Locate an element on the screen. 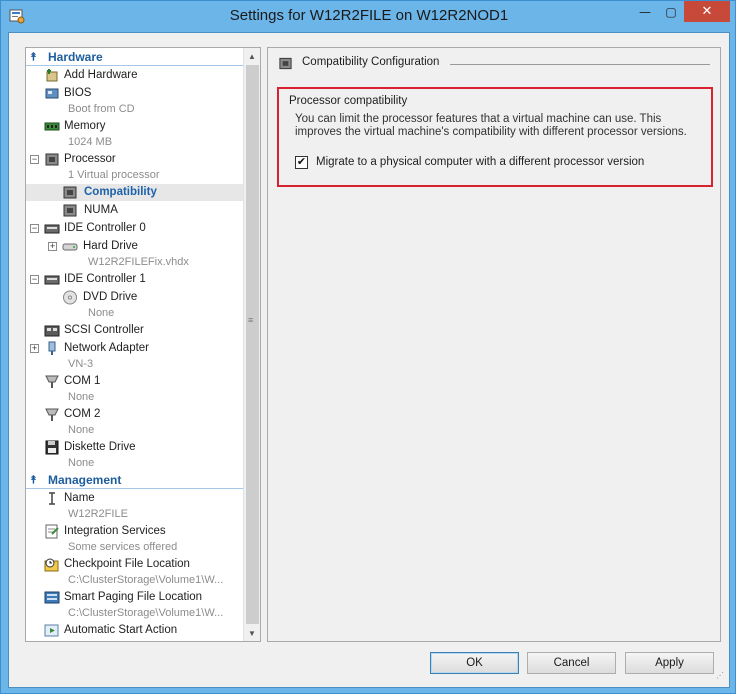 This screenshot has height=694, width=736. scroll-down-arrow-icon: ▼ is located at coordinates (252, 633).